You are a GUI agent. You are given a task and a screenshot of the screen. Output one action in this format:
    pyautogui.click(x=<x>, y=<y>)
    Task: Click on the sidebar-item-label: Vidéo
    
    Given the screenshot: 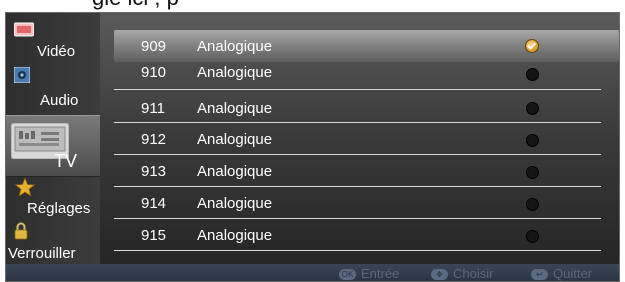 What is the action you would take?
    pyautogui.click(x=56, y=51)
    